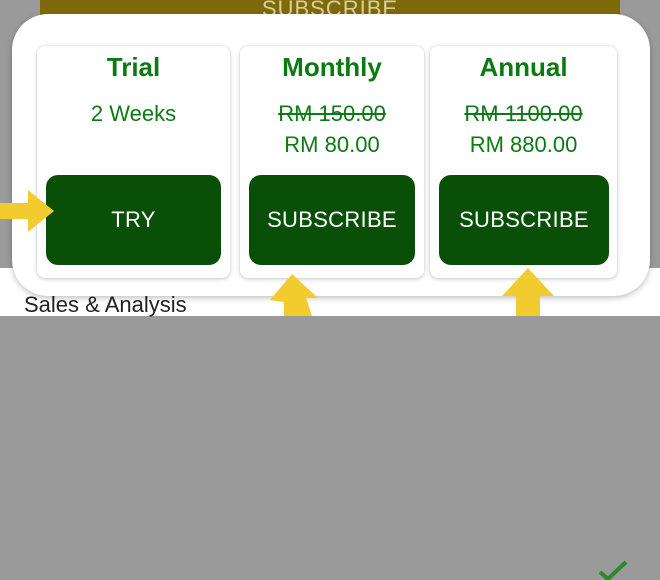 This screenshot has height=580, width=660. I want to click on plan-title: Annual, so click(523, 67).